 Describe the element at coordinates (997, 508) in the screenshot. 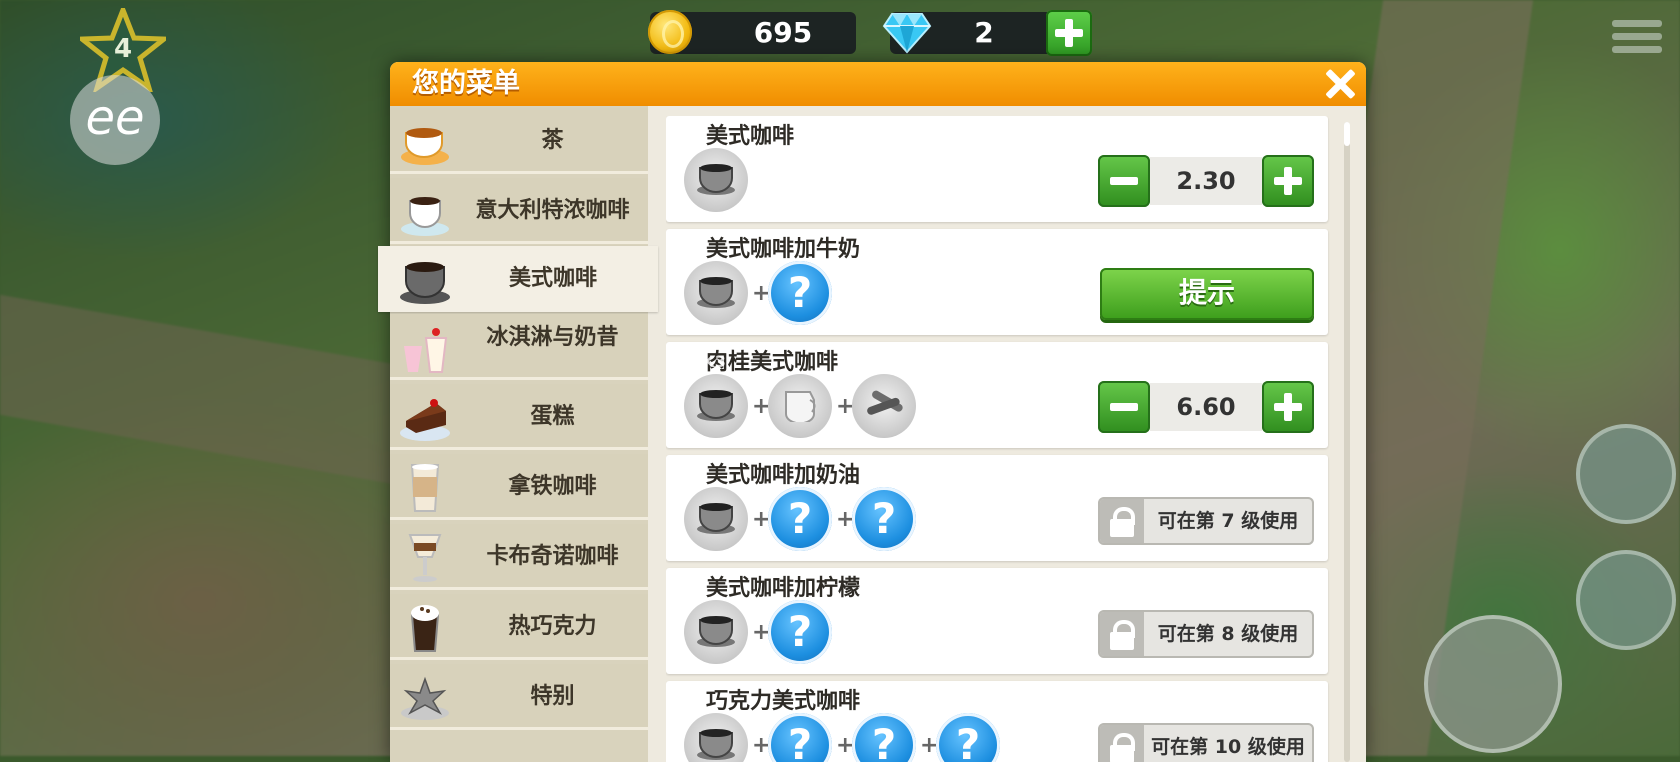

I see `recipe-card-americano-cream: 美式咖啡加奶油 + + 可在第 7 级使用` at that location.